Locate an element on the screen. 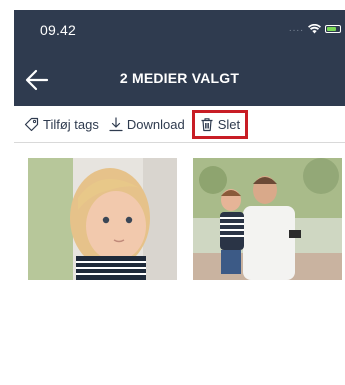  battery-level is located at coordinates (331, 29).